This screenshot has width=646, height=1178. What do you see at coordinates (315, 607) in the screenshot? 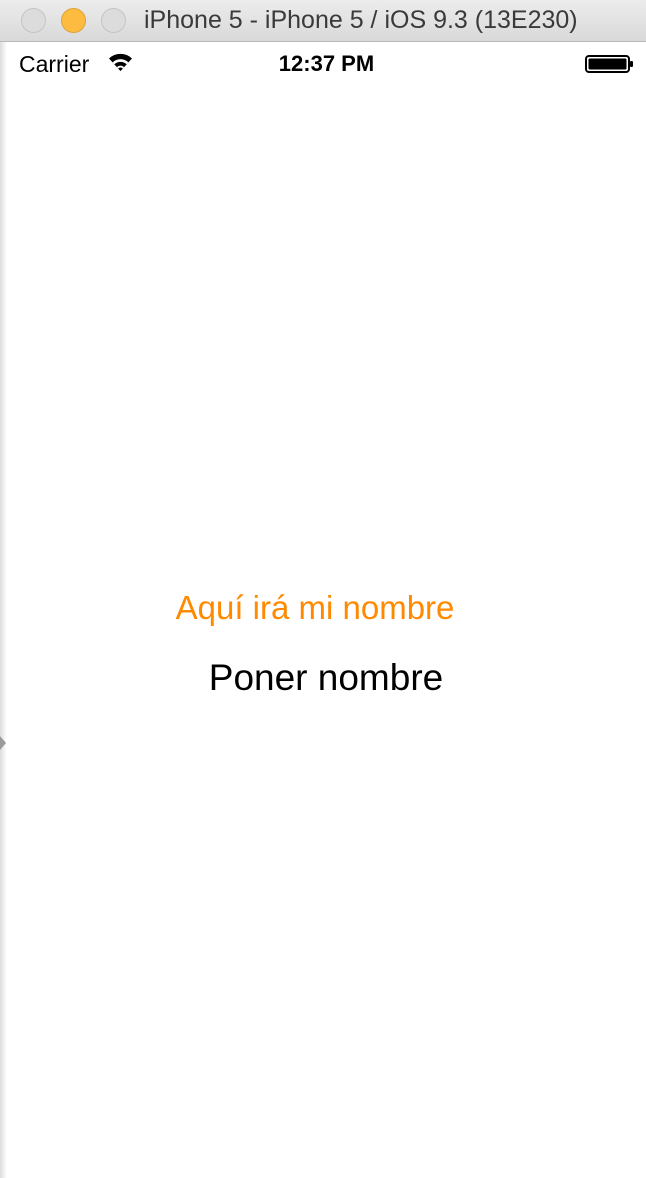
I see `name-label: Aquí irá mi nombre` at bounding box center [315, 607].